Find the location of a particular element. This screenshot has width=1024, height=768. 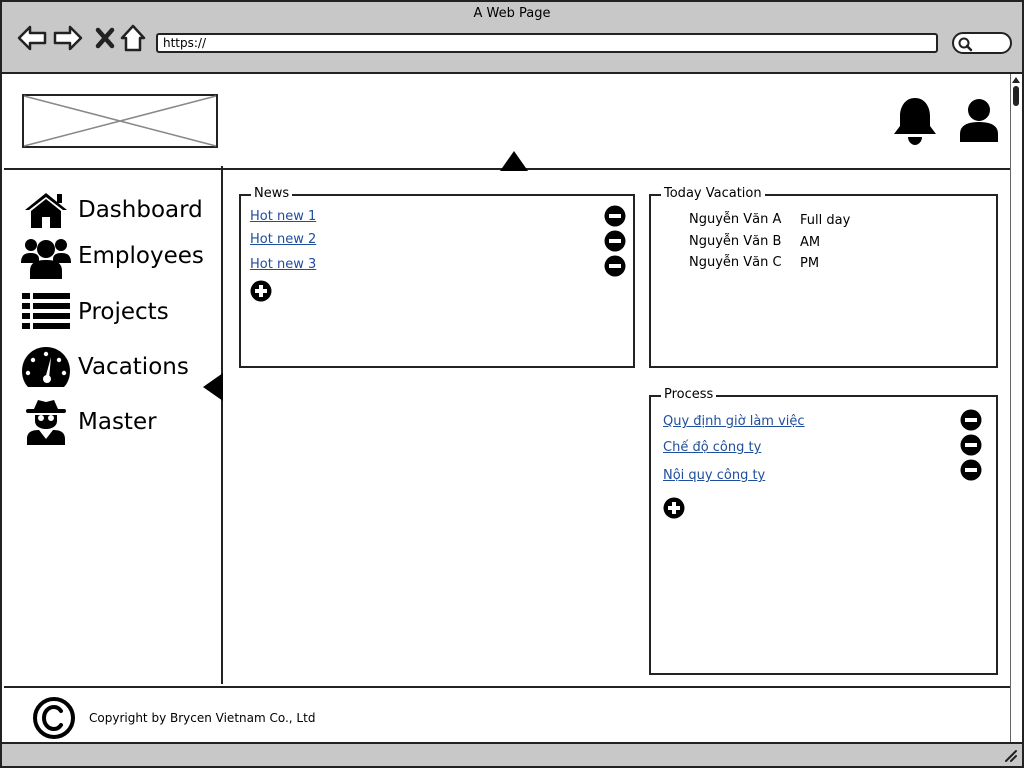

news-panel-title: News is located at coordinates (272, 193).